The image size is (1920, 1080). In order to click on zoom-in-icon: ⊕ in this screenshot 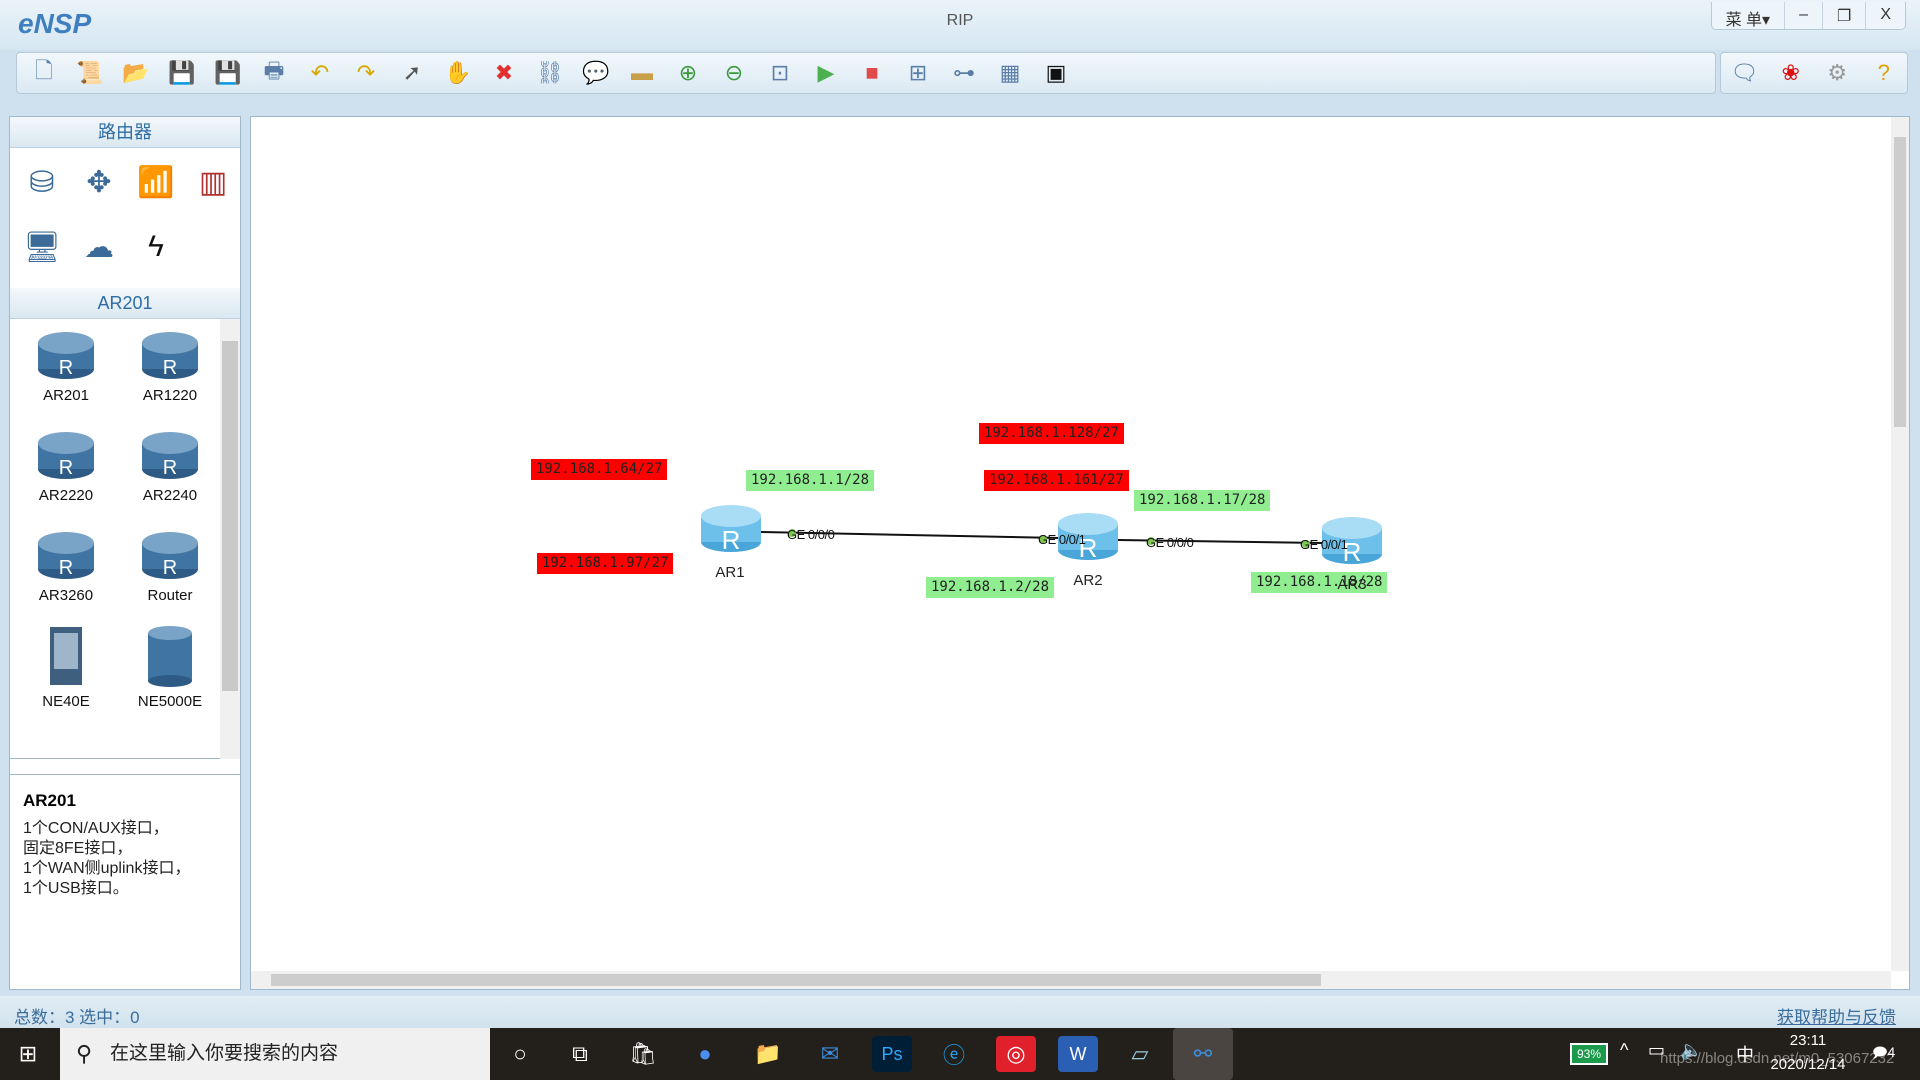, I will do `click(688, 73)`.